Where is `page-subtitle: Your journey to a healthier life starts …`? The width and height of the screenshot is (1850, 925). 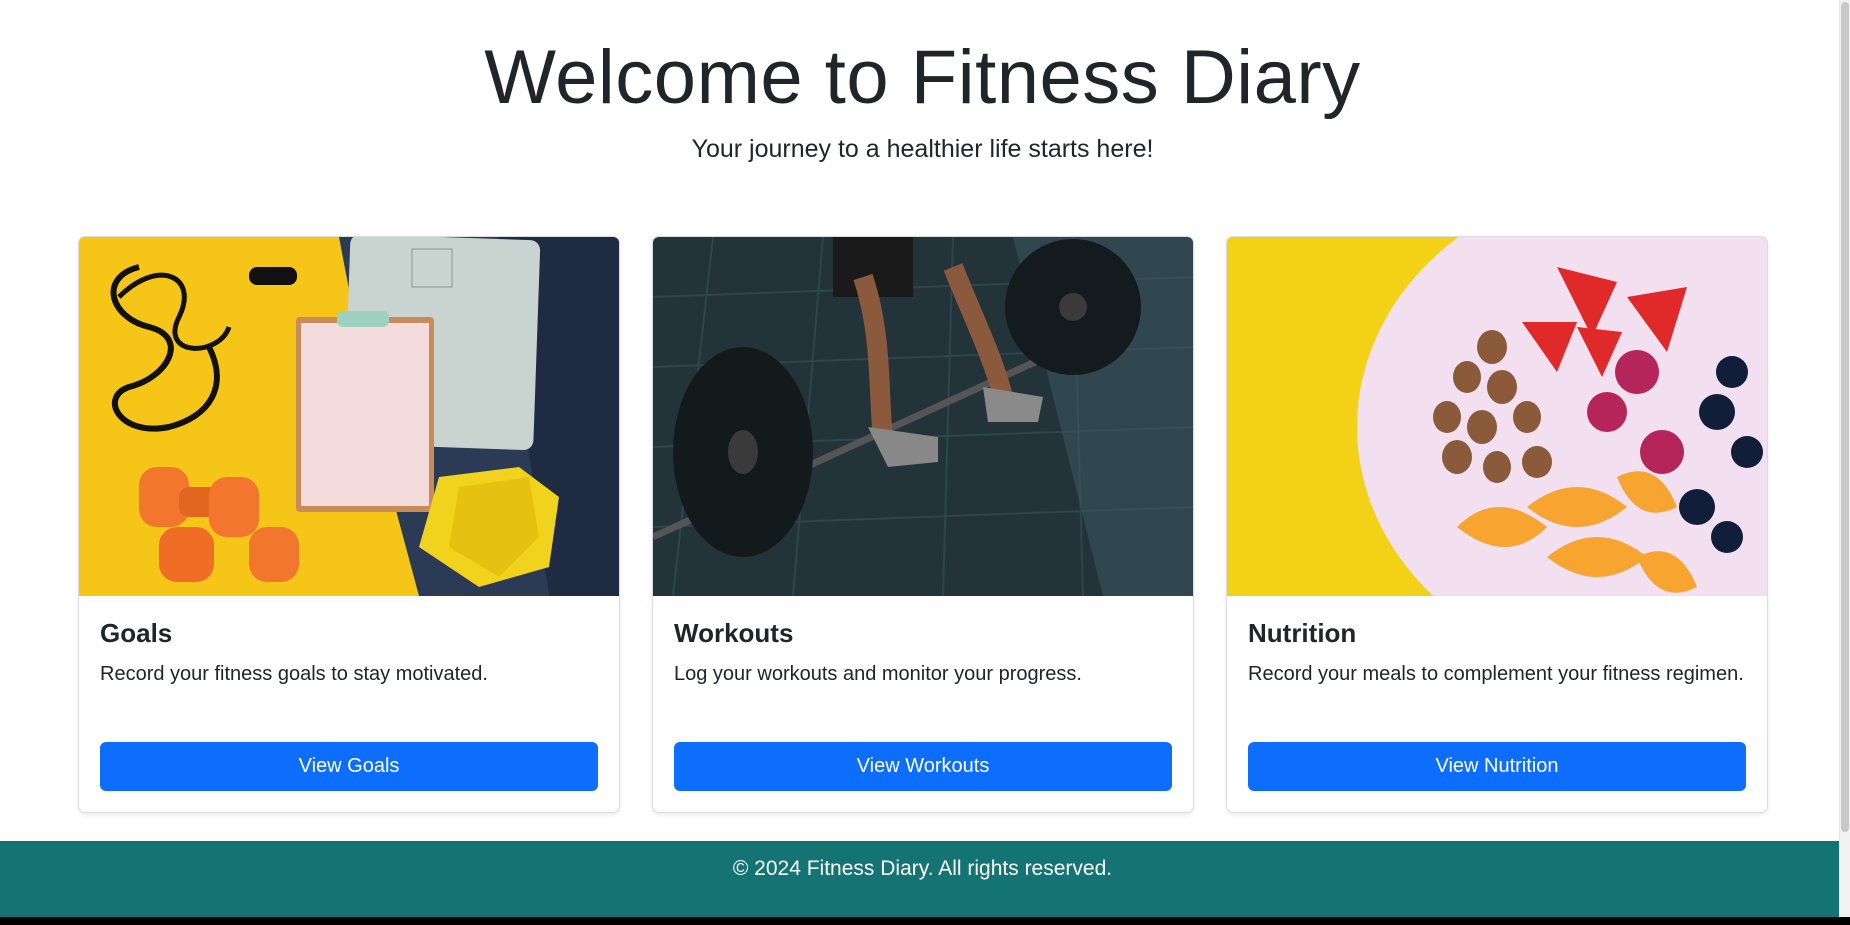 page-subtitle: Your journey to a healthier life starts … is located at coordinates (922, 149).